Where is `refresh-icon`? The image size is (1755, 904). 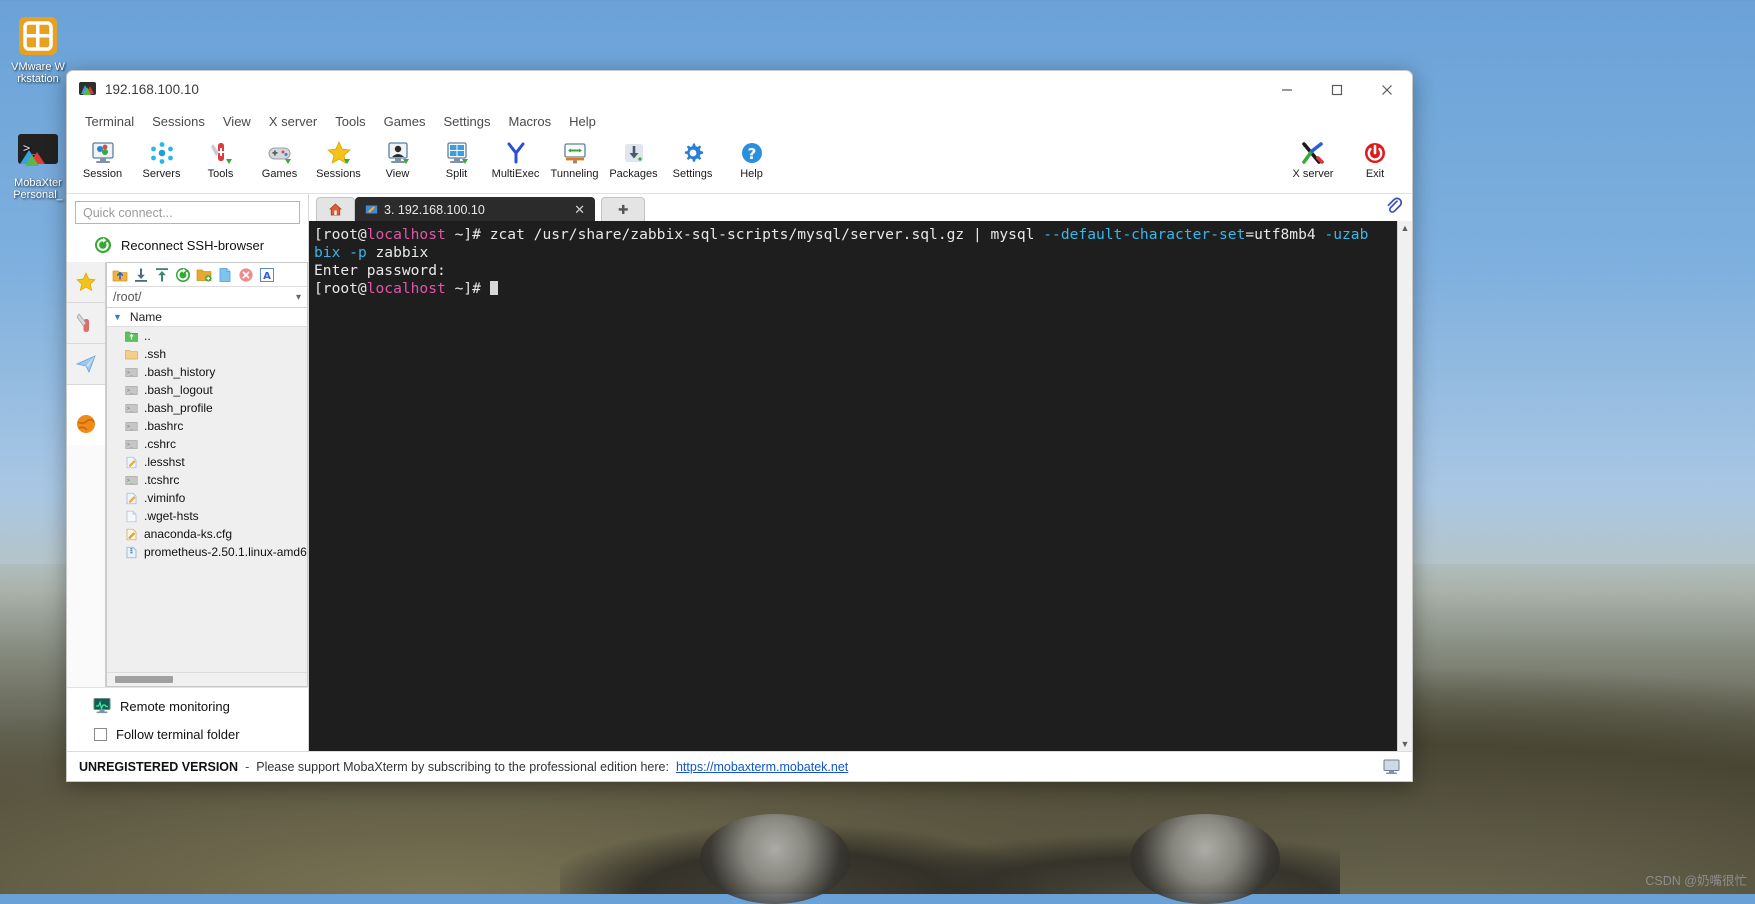 refresh-icon is located at coordinates (183, 275).